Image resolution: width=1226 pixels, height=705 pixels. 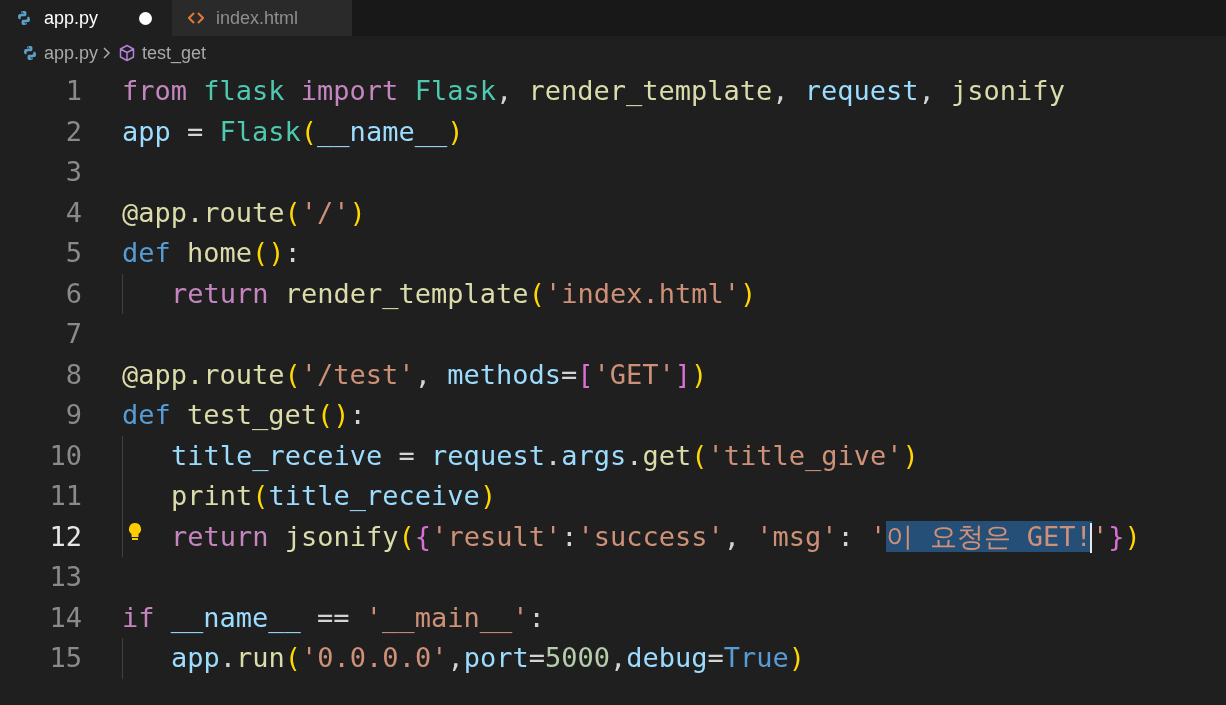 I want to click on line-number: 2, so click(x=73, y=131).